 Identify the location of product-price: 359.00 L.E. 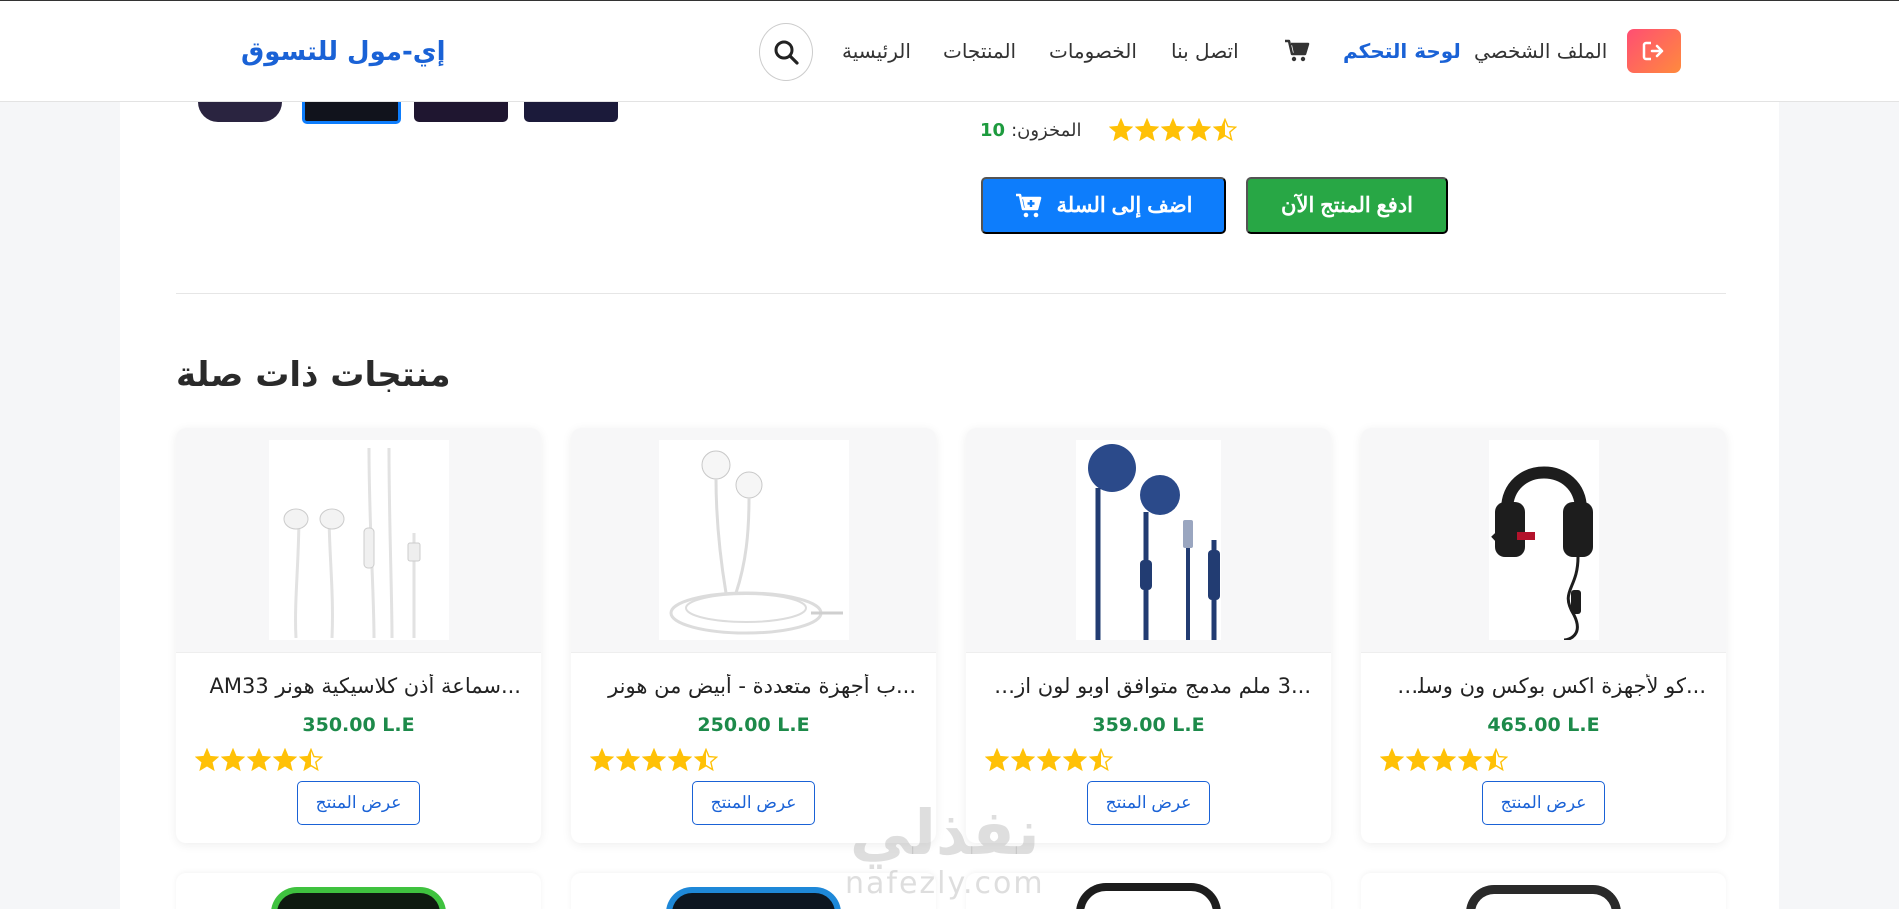
(1148, 725).